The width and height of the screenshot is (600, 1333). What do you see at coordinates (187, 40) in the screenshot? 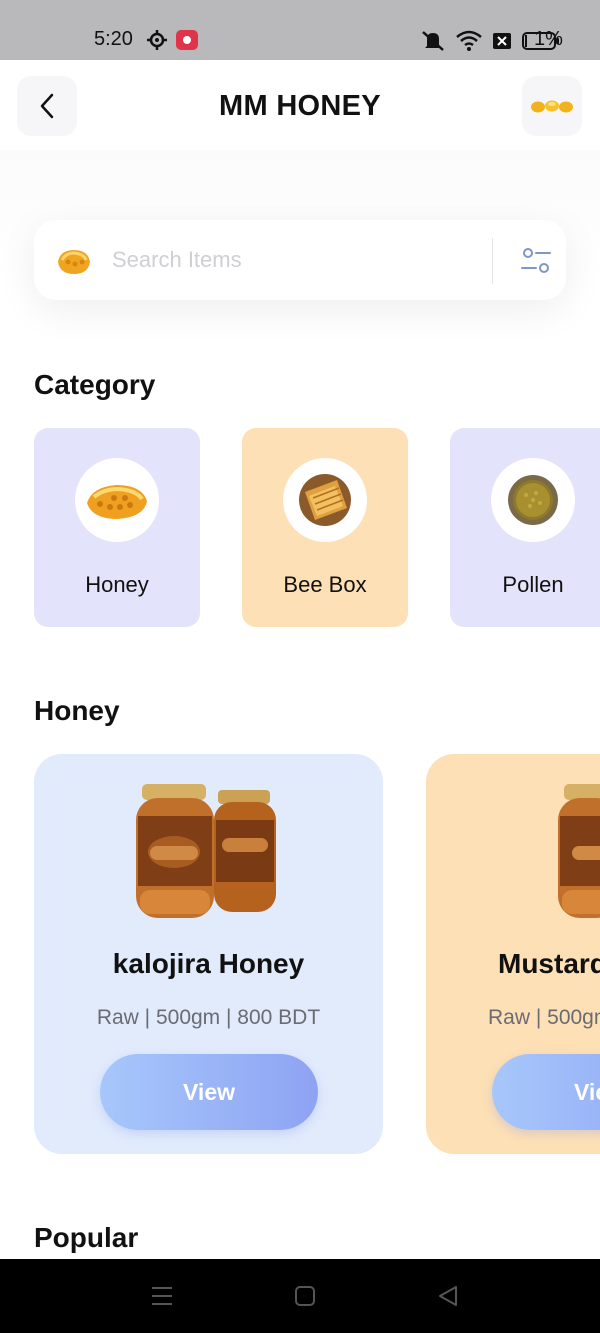
I see `screen-record-icon` at bounding box center [187, 40].